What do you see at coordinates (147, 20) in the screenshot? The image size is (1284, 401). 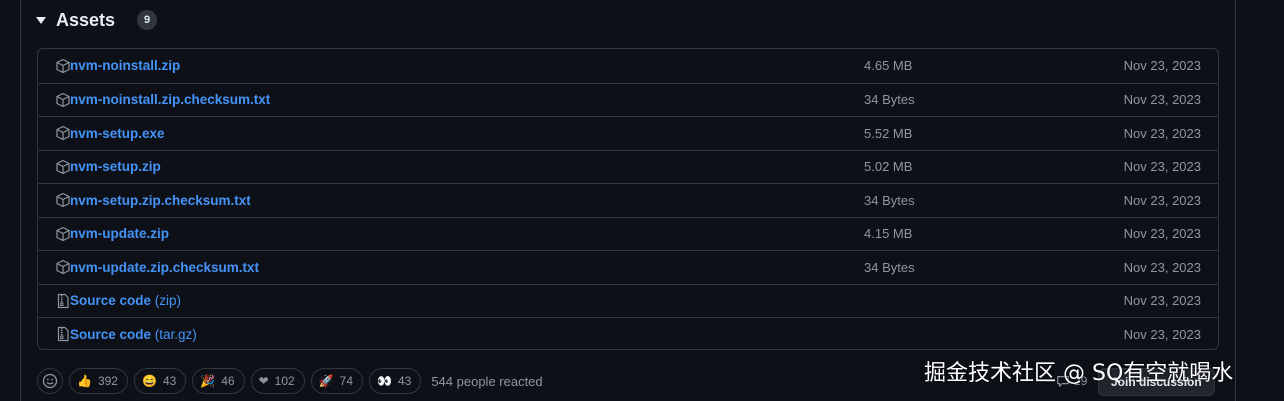 I see `assets-count-badge: 9` at bounding box center [147, 20].